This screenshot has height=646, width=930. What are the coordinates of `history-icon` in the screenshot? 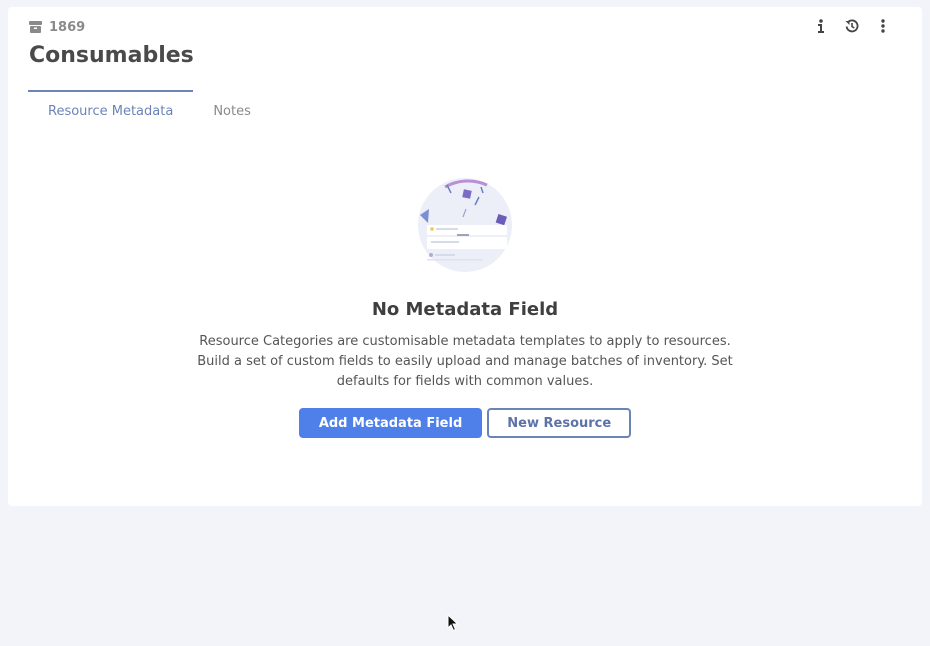 It's located at (852, 26).